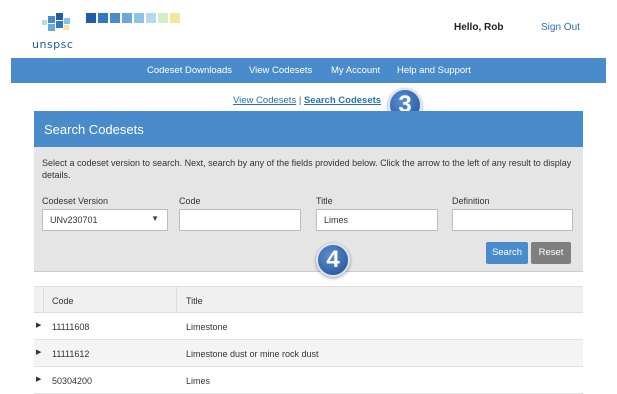 Image resolution: width=617 pixels, height=394 pixels. I want to click on codeset-version-select: UNv230701 ▼, so click(105, 220).